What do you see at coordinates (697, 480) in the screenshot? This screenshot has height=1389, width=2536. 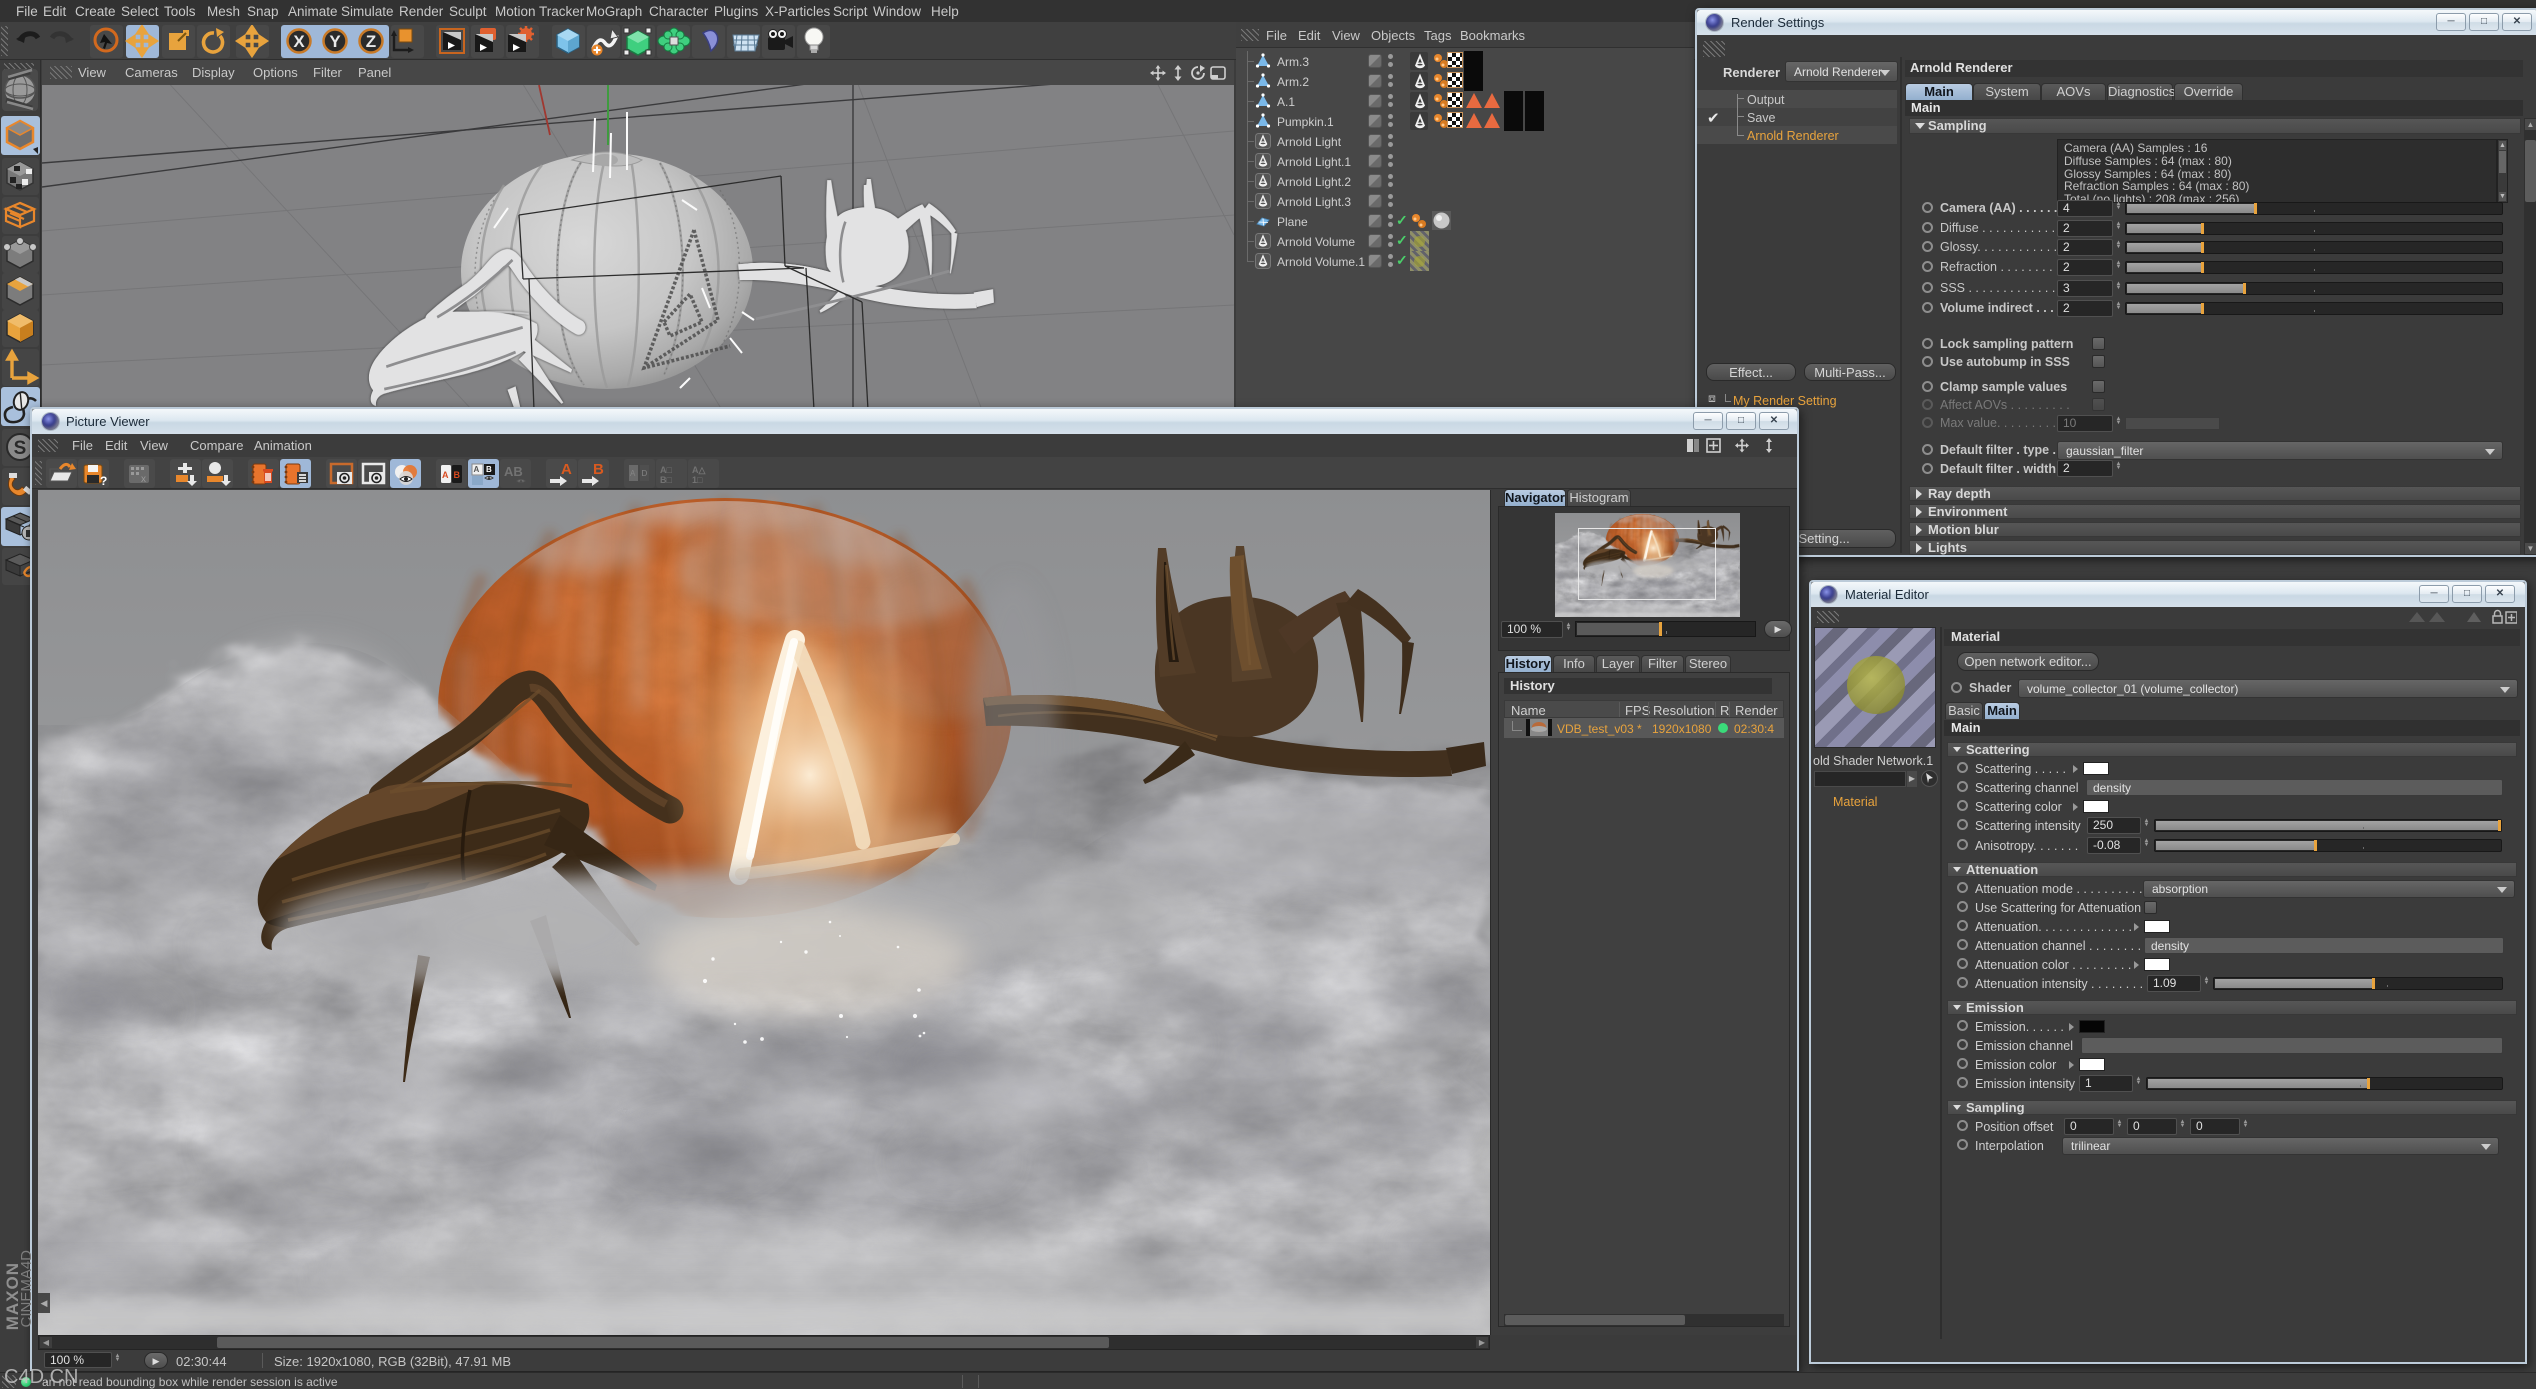 I see `svg-text: 1□` at bounding box center [697, 480].